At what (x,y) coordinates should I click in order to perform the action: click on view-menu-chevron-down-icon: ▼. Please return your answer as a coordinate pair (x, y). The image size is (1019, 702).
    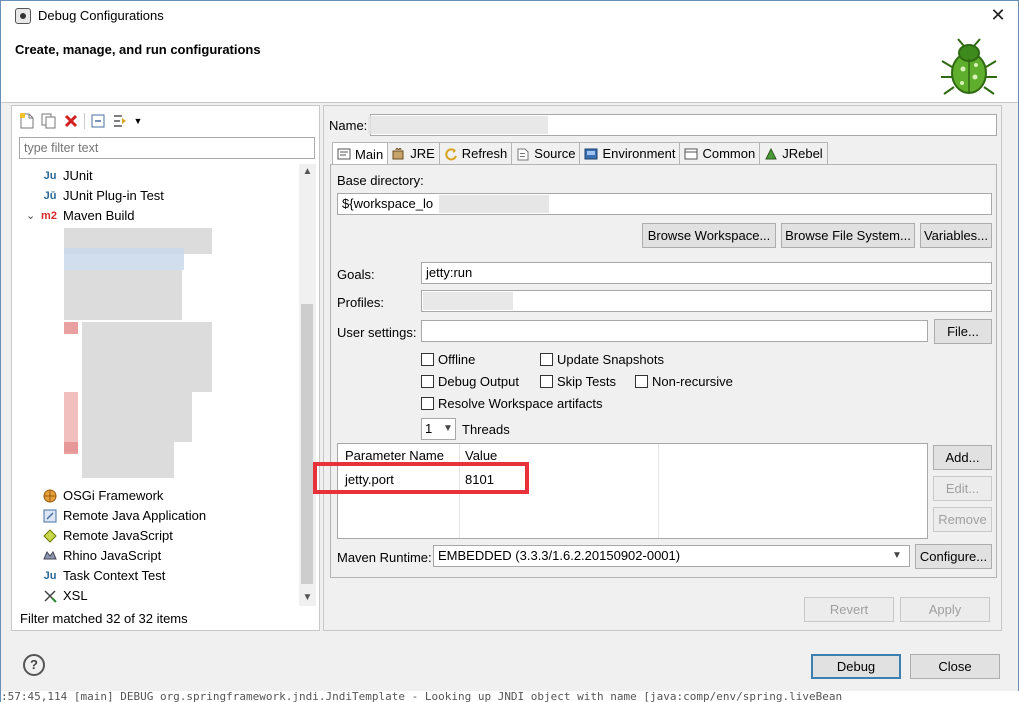
    Looking at the image, I should click on (138, 121).